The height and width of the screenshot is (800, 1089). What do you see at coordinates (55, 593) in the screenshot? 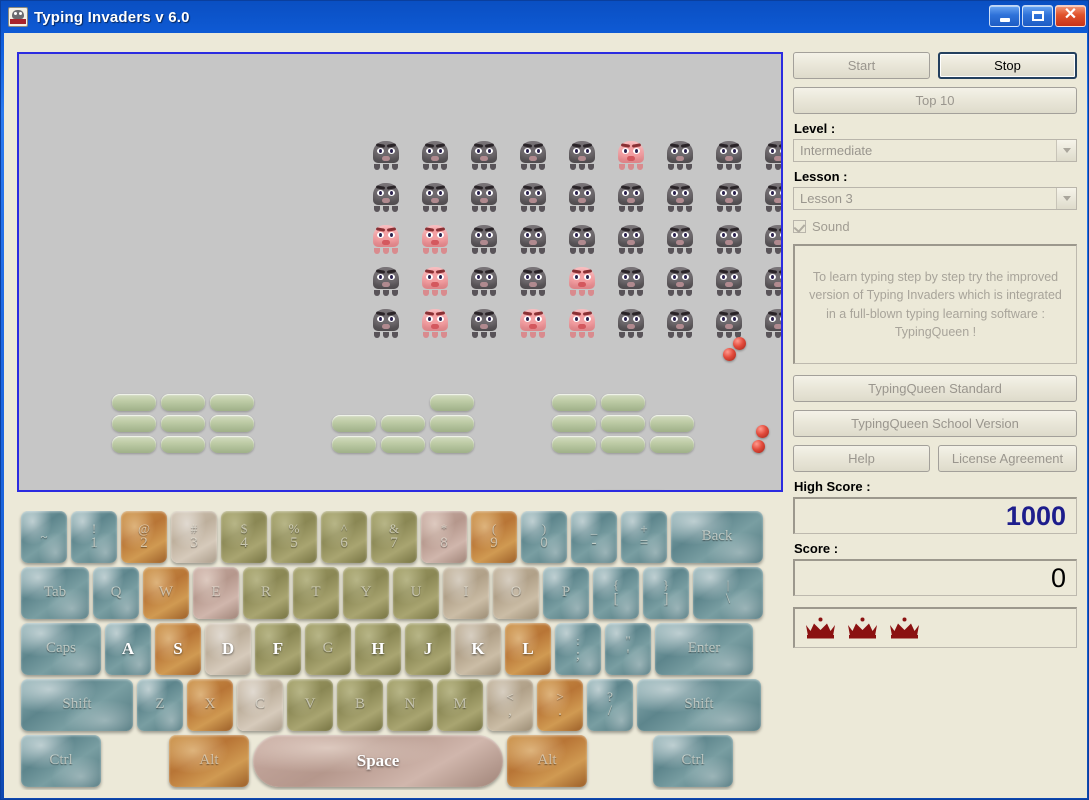
I see `key-tab: Tab` at bounding box center [55, 593].